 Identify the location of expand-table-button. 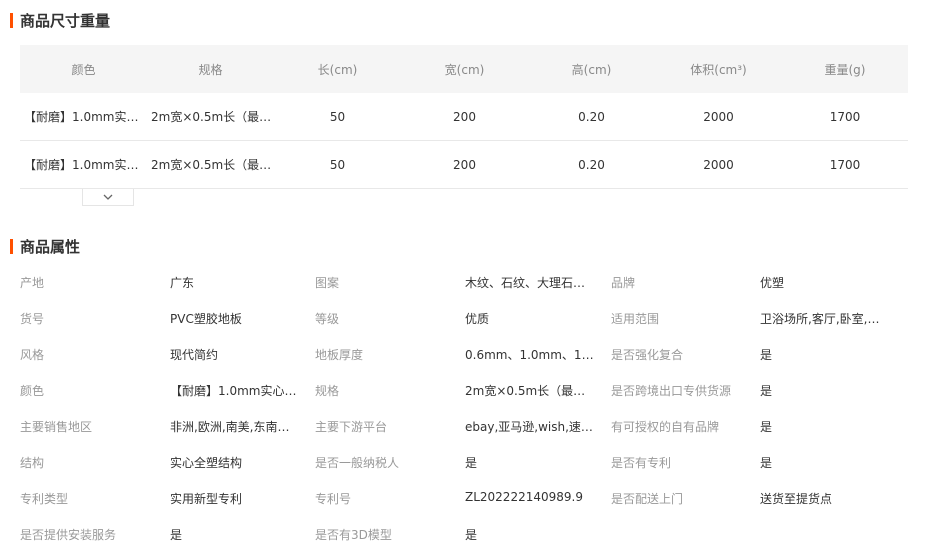
(108, 197).